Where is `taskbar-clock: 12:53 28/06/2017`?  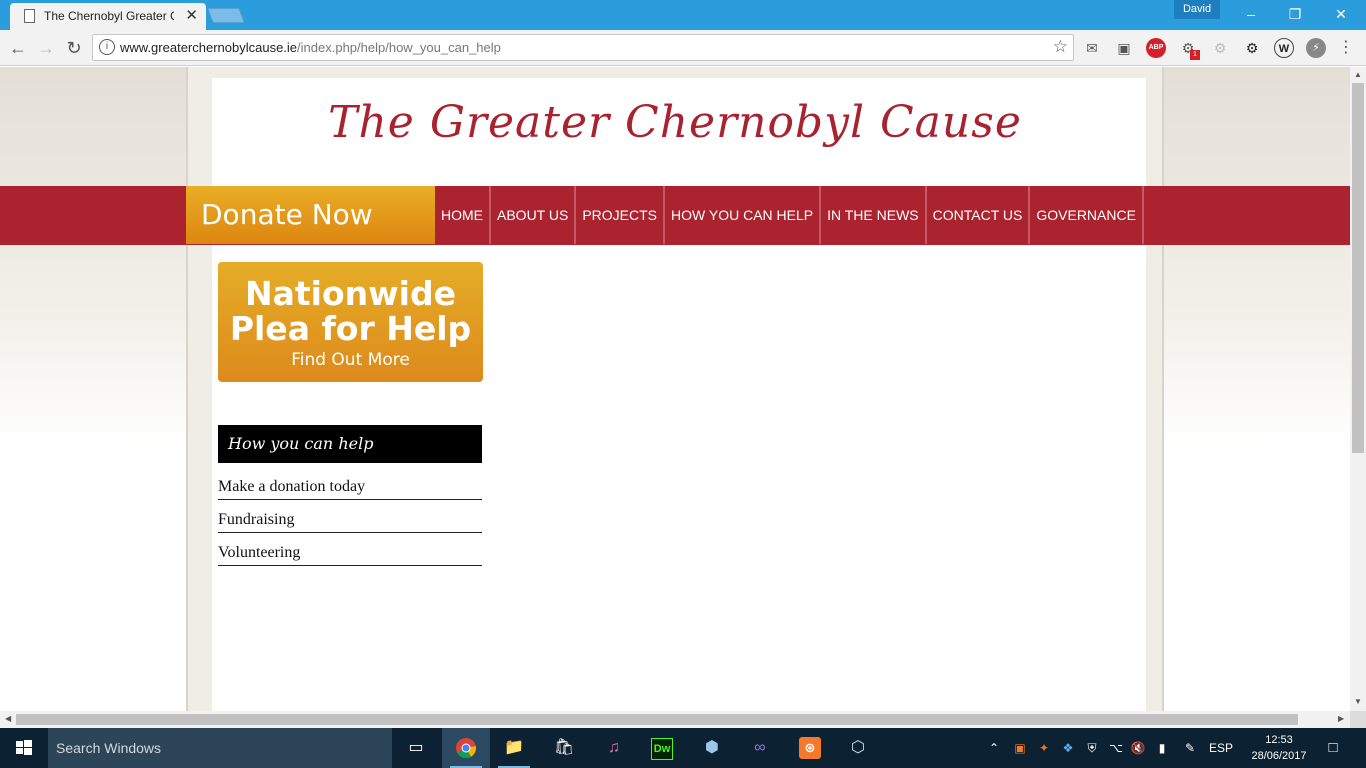
taskbar-clock: 12:53 28/06/2017 is located at coordinates (1279, 748).